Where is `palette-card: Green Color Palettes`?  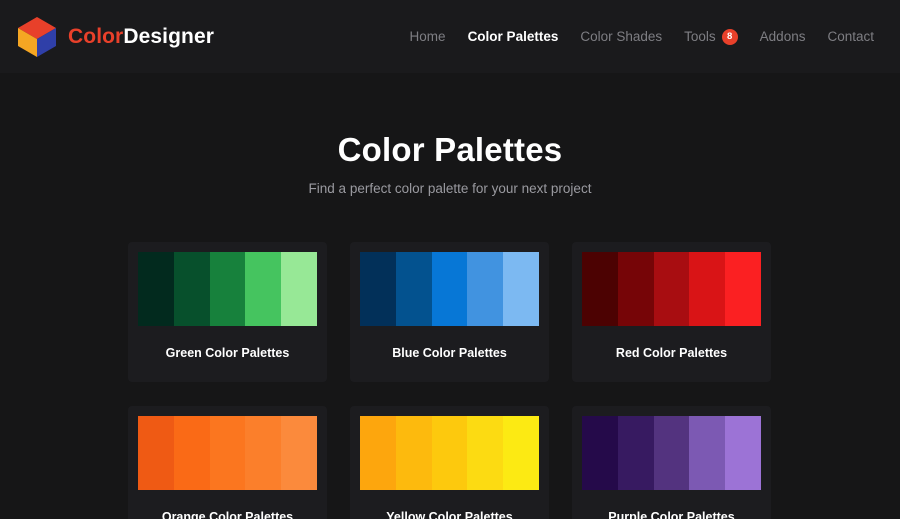
palette-card: Green Color Palettes is located at coordinates (227, 312).